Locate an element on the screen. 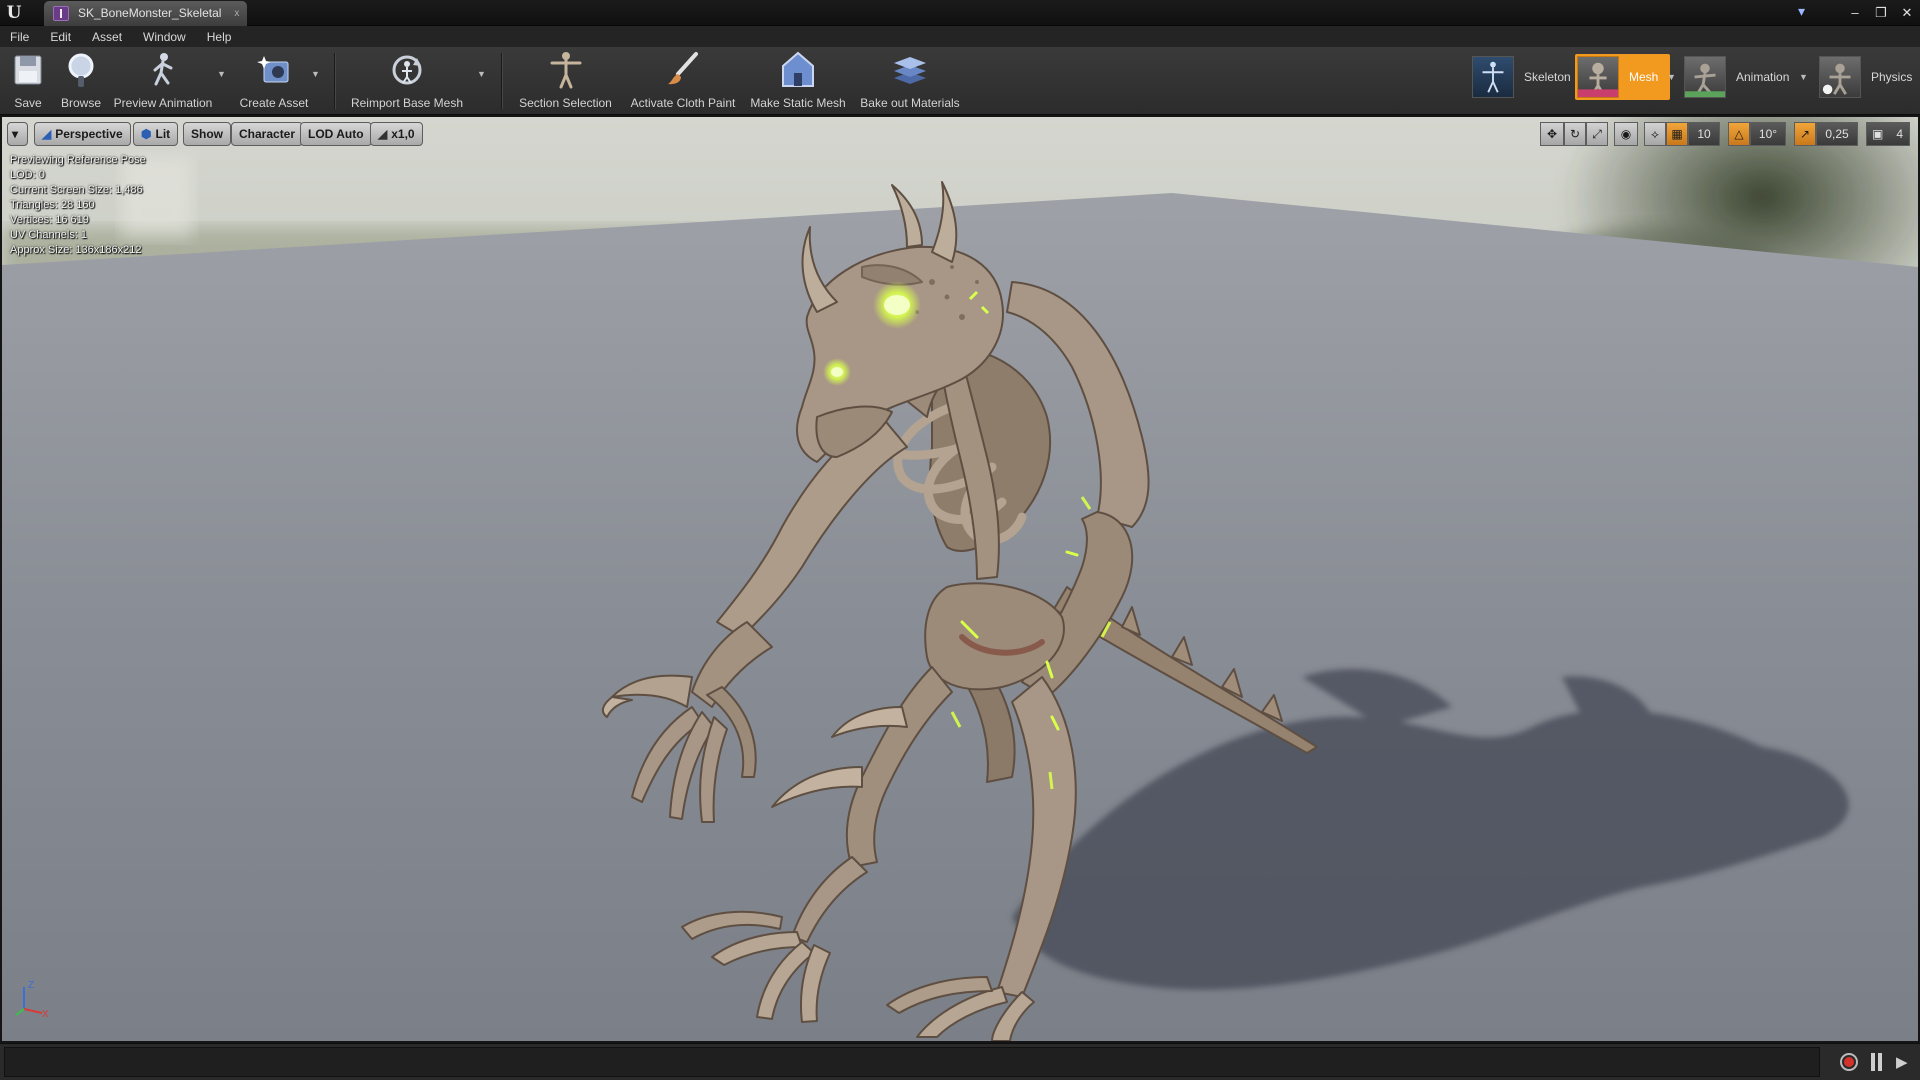 Image resolution: width=1920 pixels, height=1080 pixels. scale-snap-value: 0,25 is located at coordinates (1837, 134).